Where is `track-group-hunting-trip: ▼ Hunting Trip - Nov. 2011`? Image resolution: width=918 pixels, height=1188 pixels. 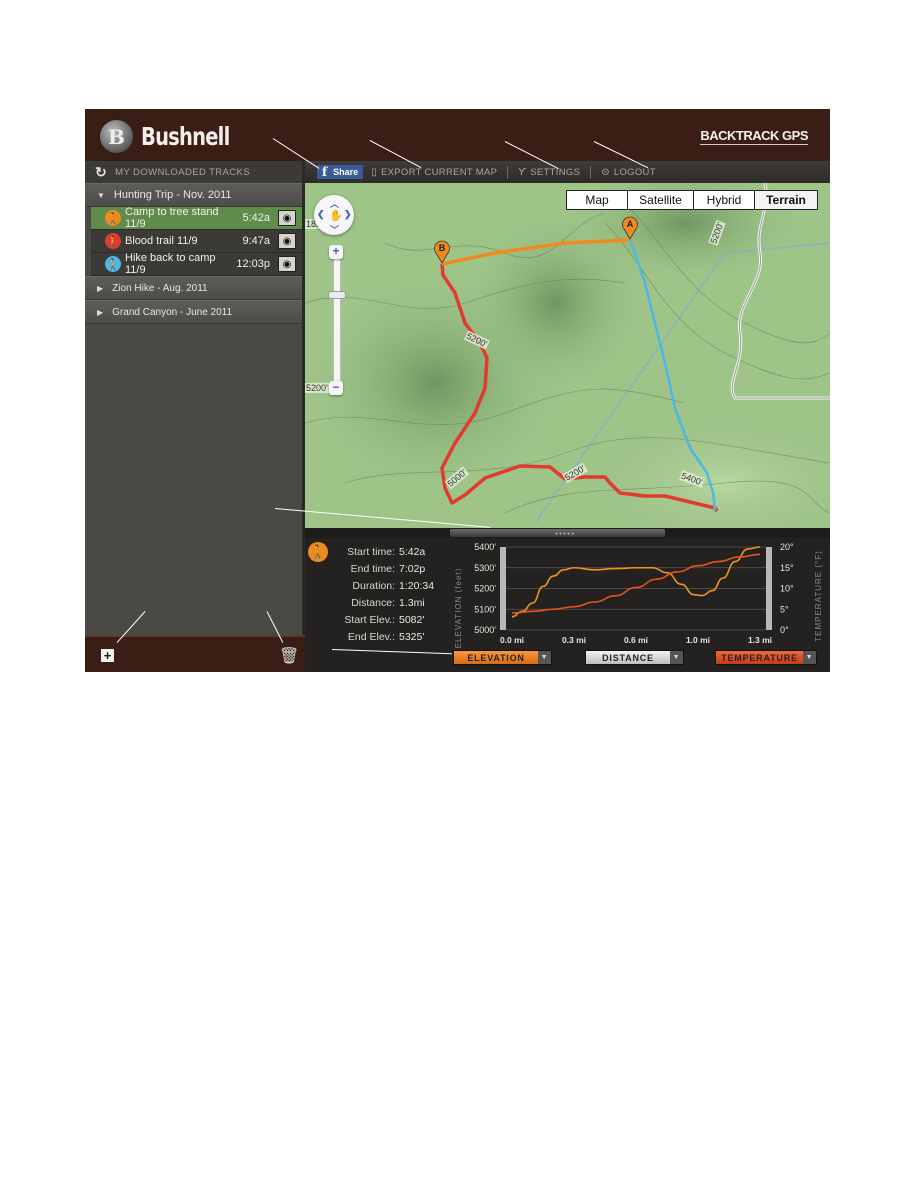
track-group-hunting-trip: ▼ Hunting Trip - Nov. 2011 is located at coordinates (193, 195).